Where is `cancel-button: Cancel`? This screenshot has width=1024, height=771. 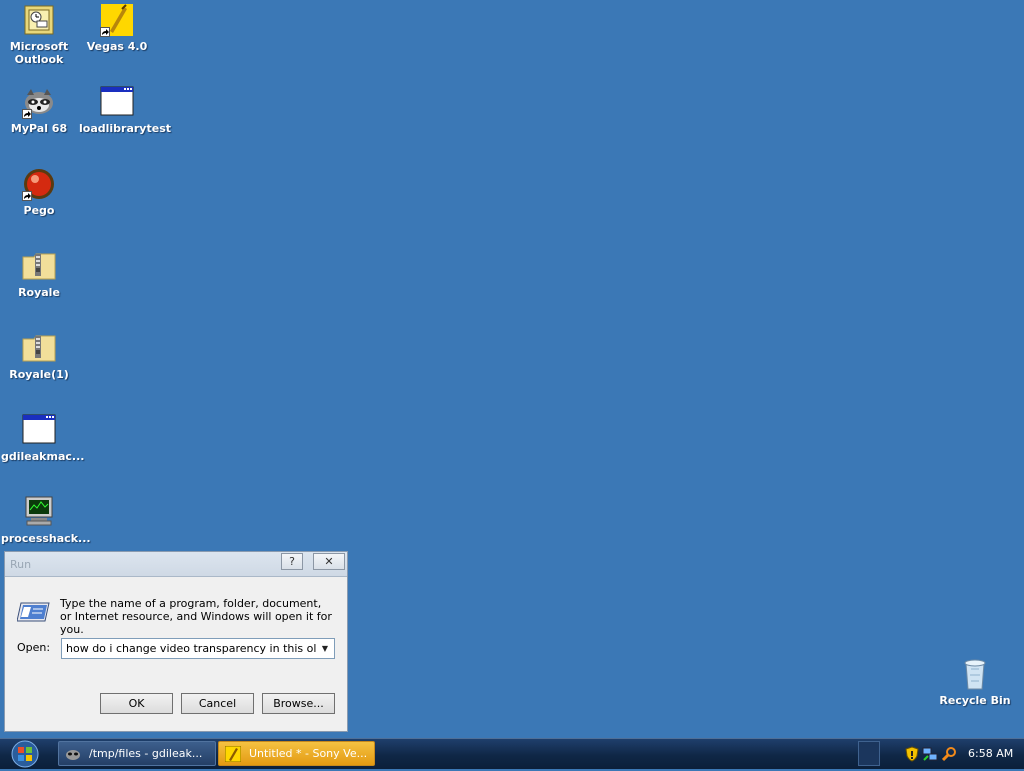 cancel-button: Cancel is located at coordinates (217, 703).